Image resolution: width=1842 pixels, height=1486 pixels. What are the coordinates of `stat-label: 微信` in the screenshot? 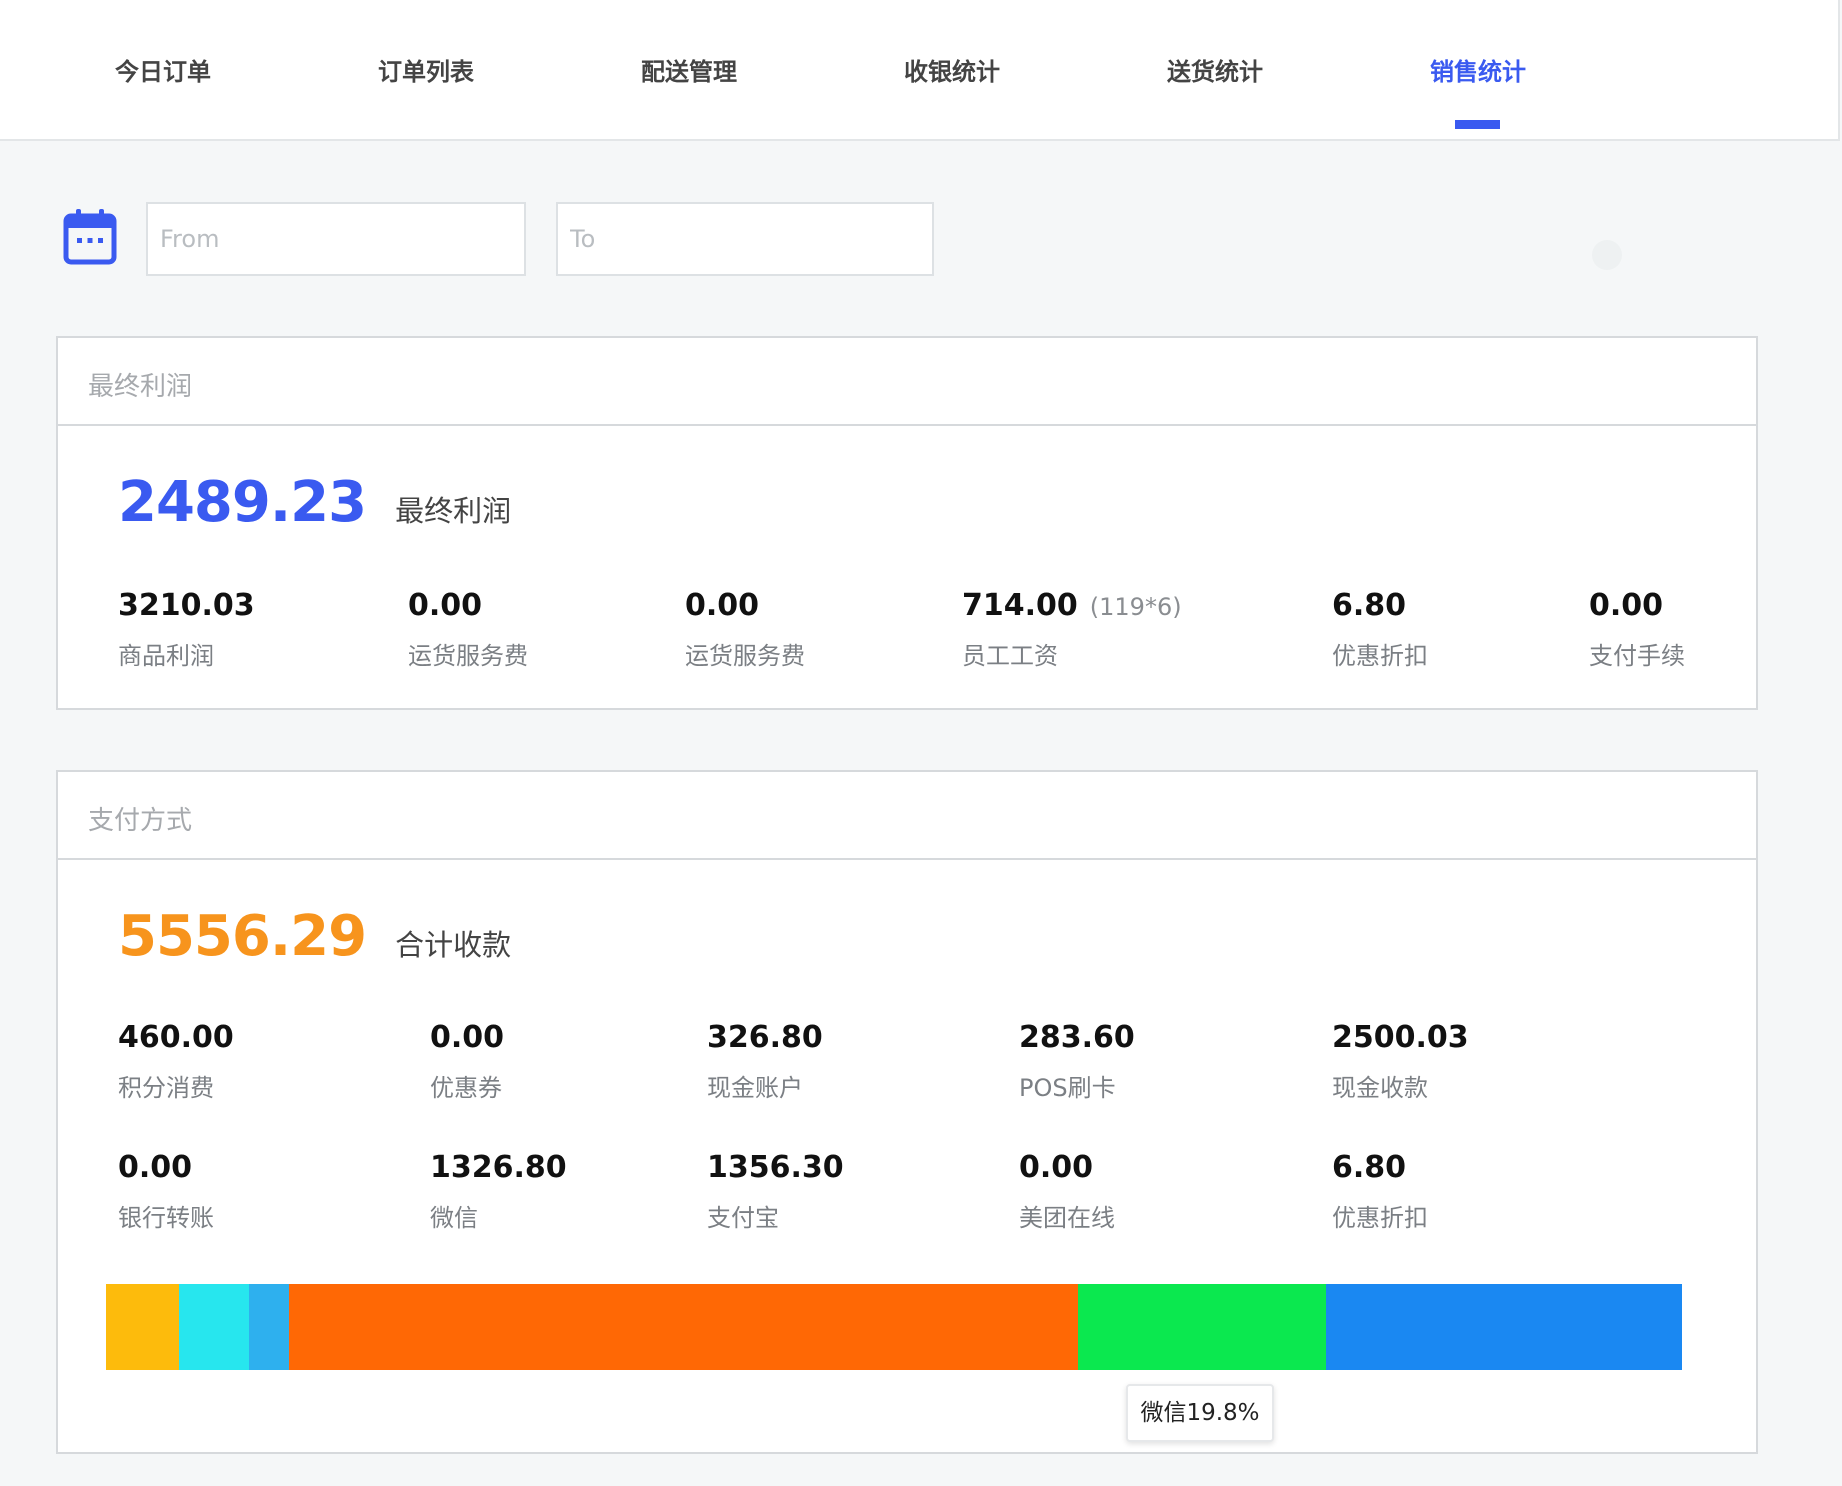 It's located at (454, 1218).